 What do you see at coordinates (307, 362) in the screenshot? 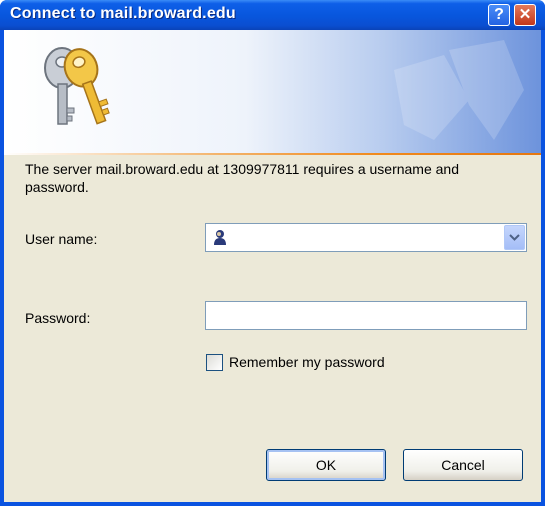
I see `remember-password-label: Remember my password` at bounding box center [307, 362].